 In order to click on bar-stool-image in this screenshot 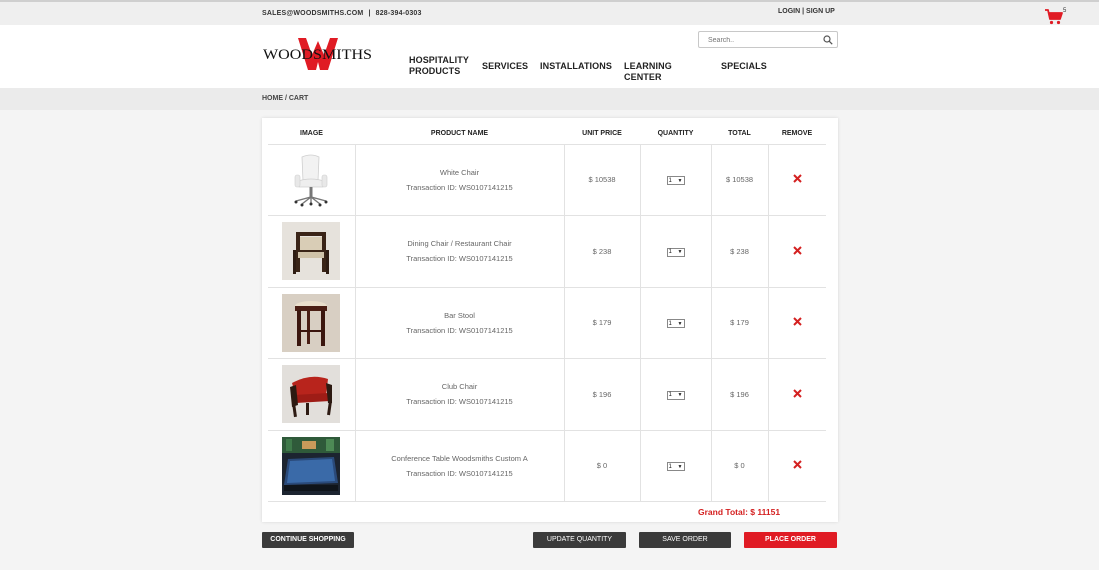, I will do `click(311, 322)`.